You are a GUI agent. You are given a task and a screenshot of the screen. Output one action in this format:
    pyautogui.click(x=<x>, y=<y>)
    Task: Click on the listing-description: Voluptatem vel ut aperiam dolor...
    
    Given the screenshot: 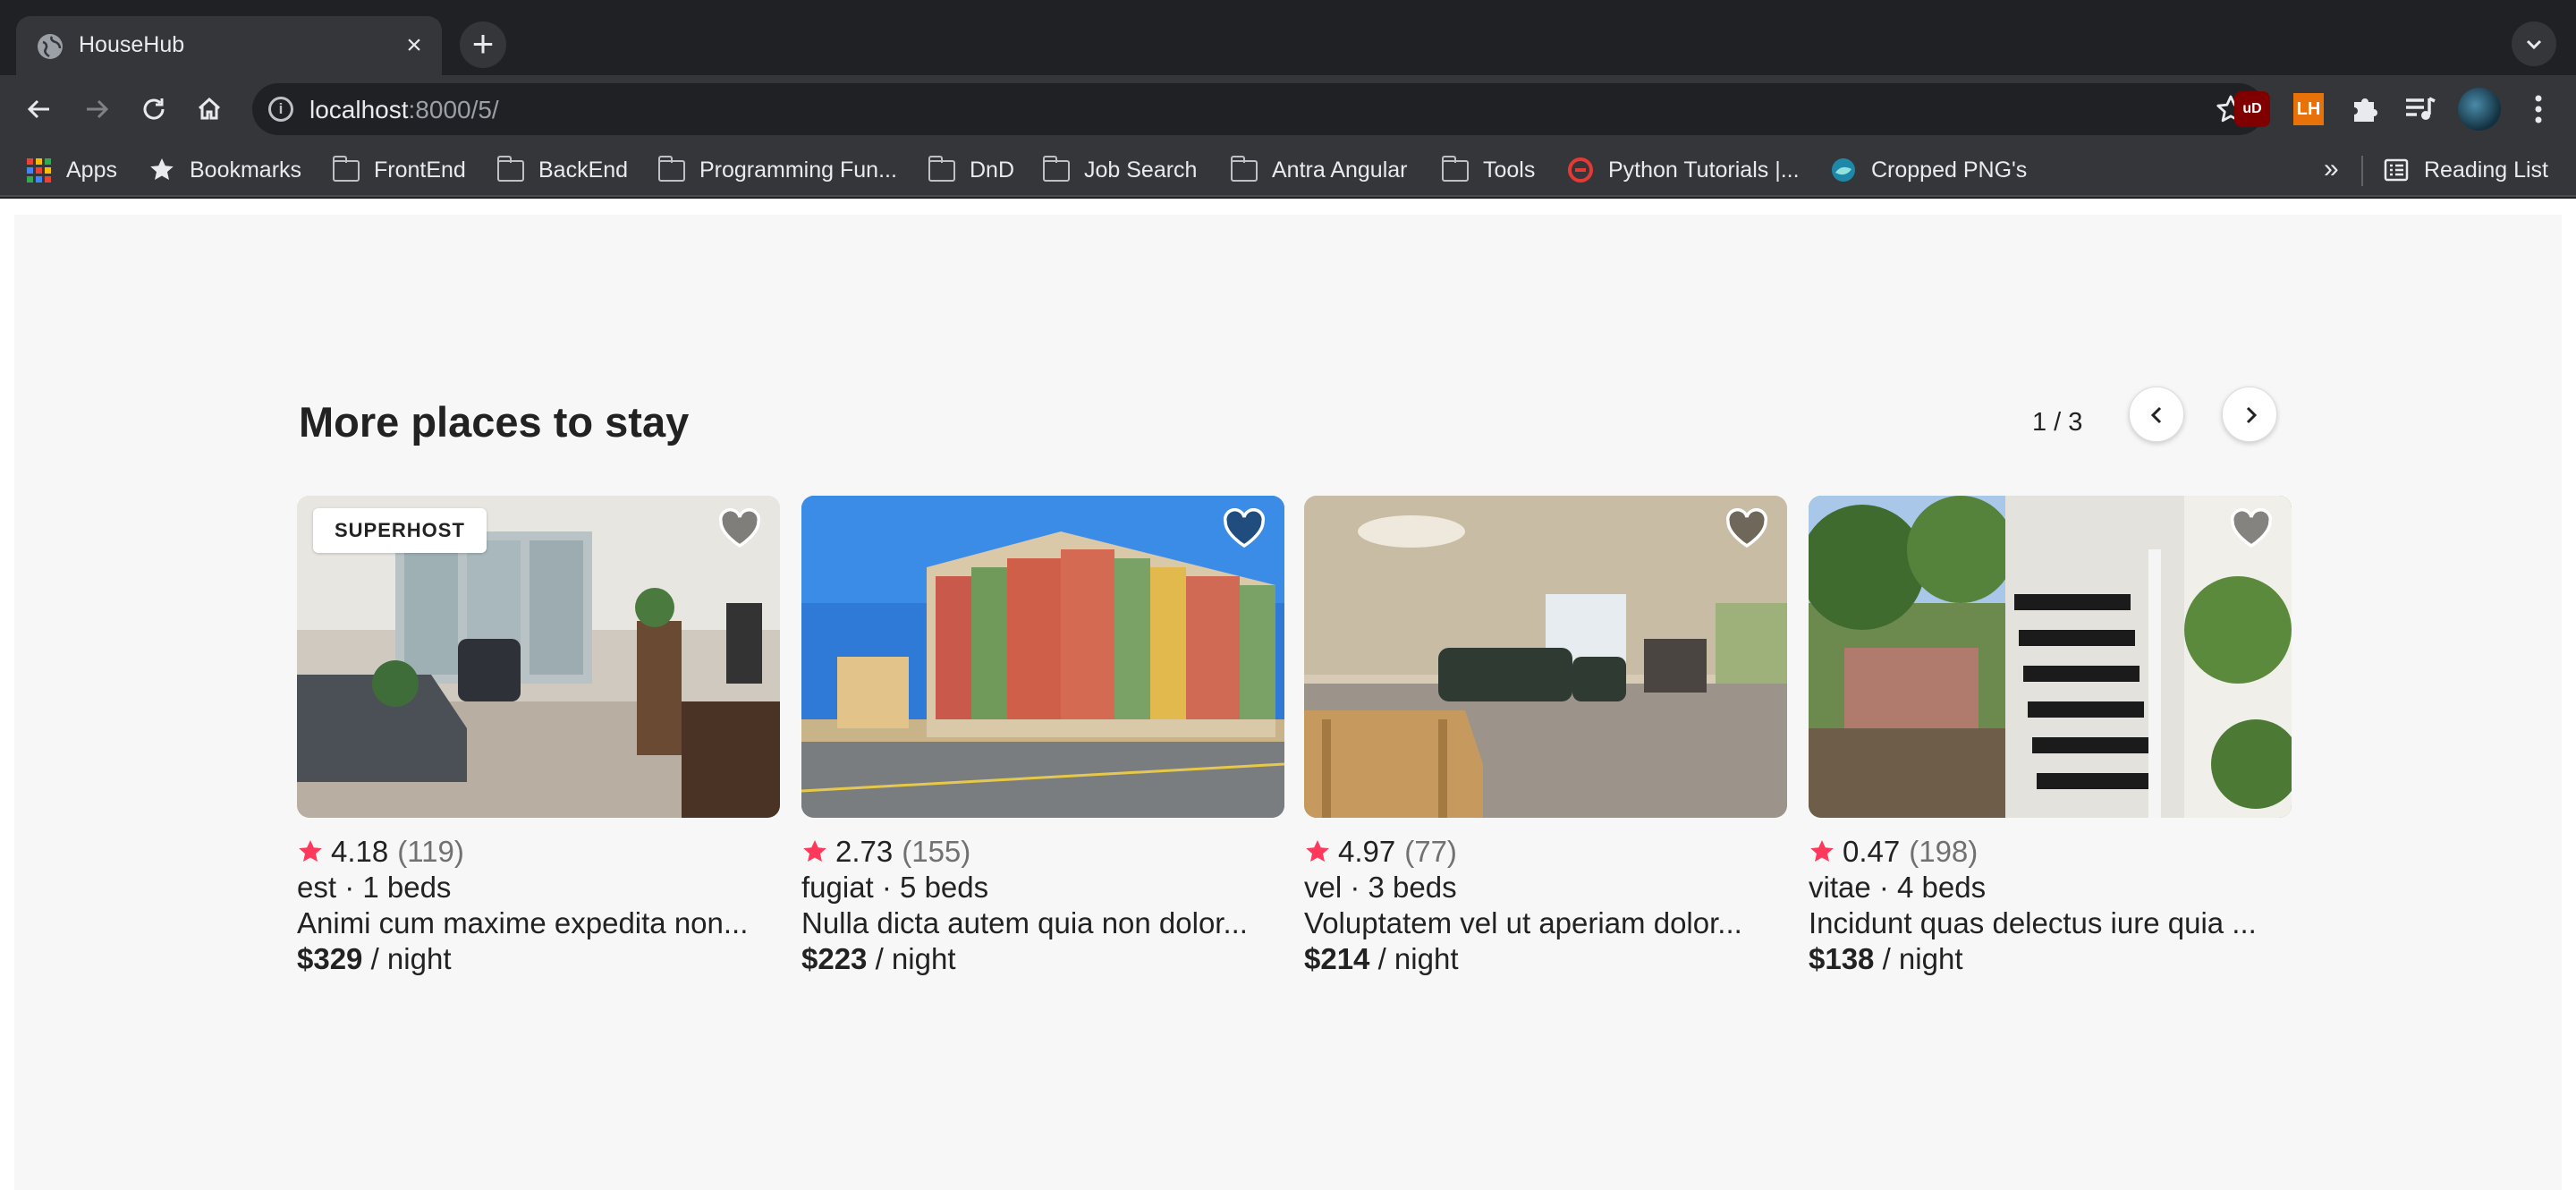 What is the action you would take?
    pyautogui.click(x=1523, y=922)
    